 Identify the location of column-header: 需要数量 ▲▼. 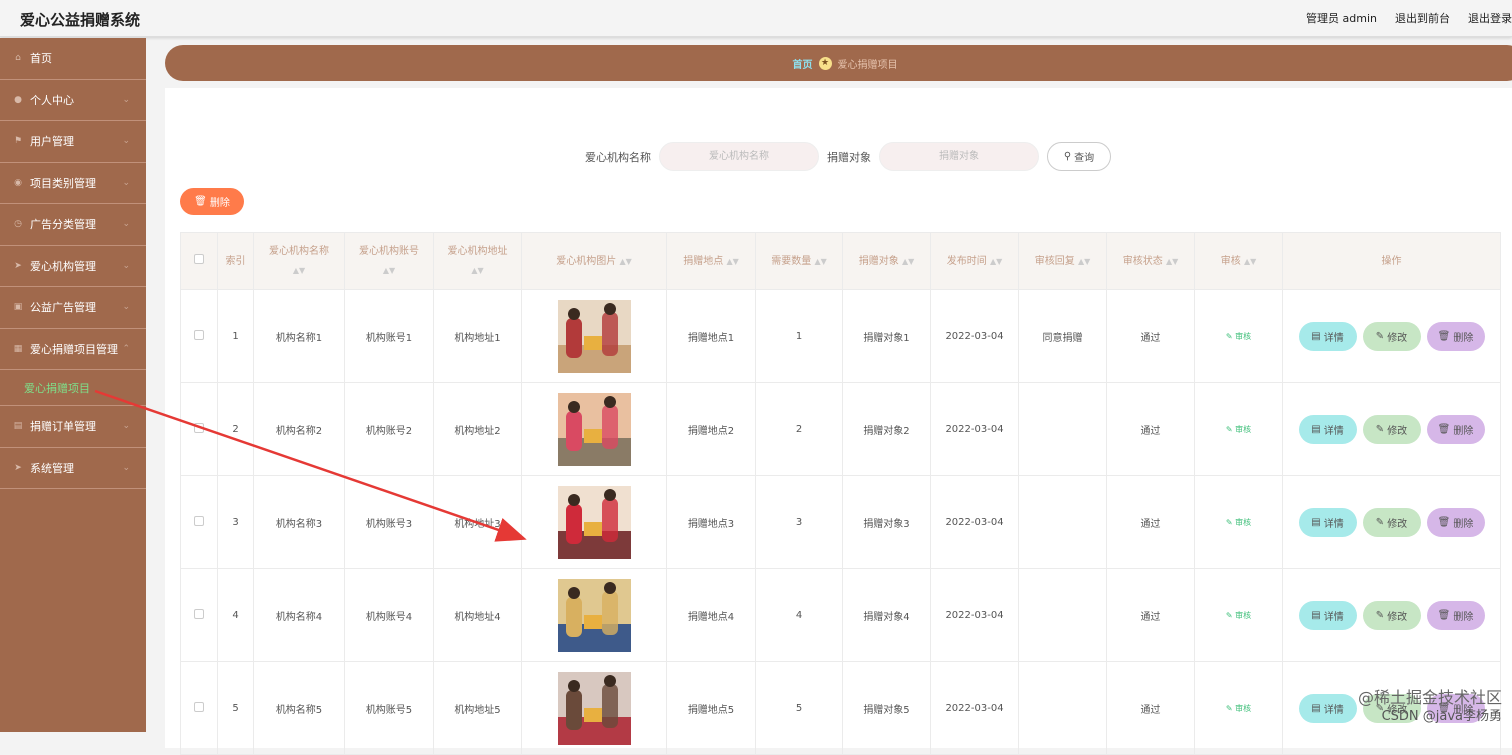
(799, 261).